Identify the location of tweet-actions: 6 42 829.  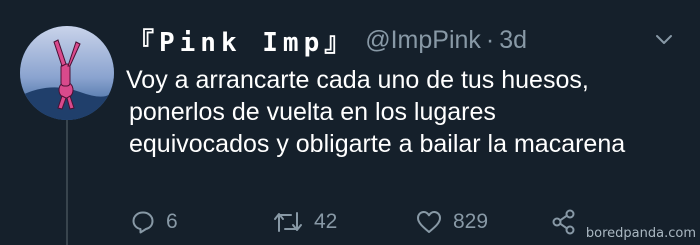
(354, 222).